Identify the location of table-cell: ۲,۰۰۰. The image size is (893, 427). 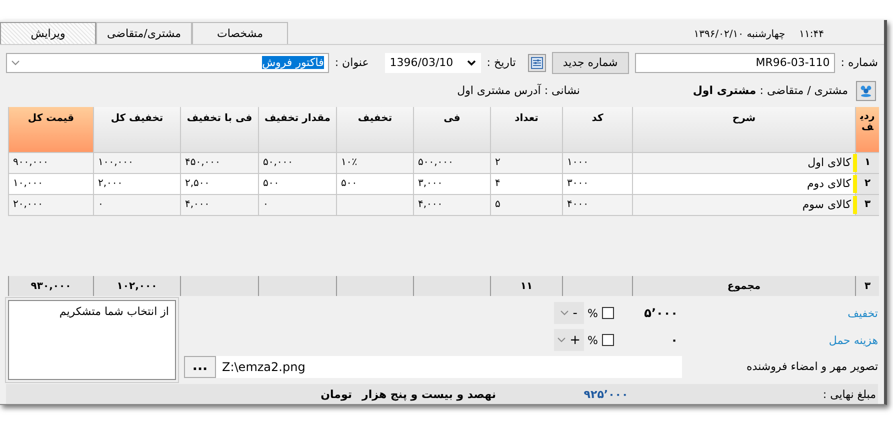
(136, 184).